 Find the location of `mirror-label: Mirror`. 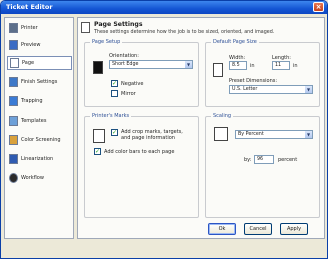

mirror-label: Mirror is located at coordinates (128, 94).